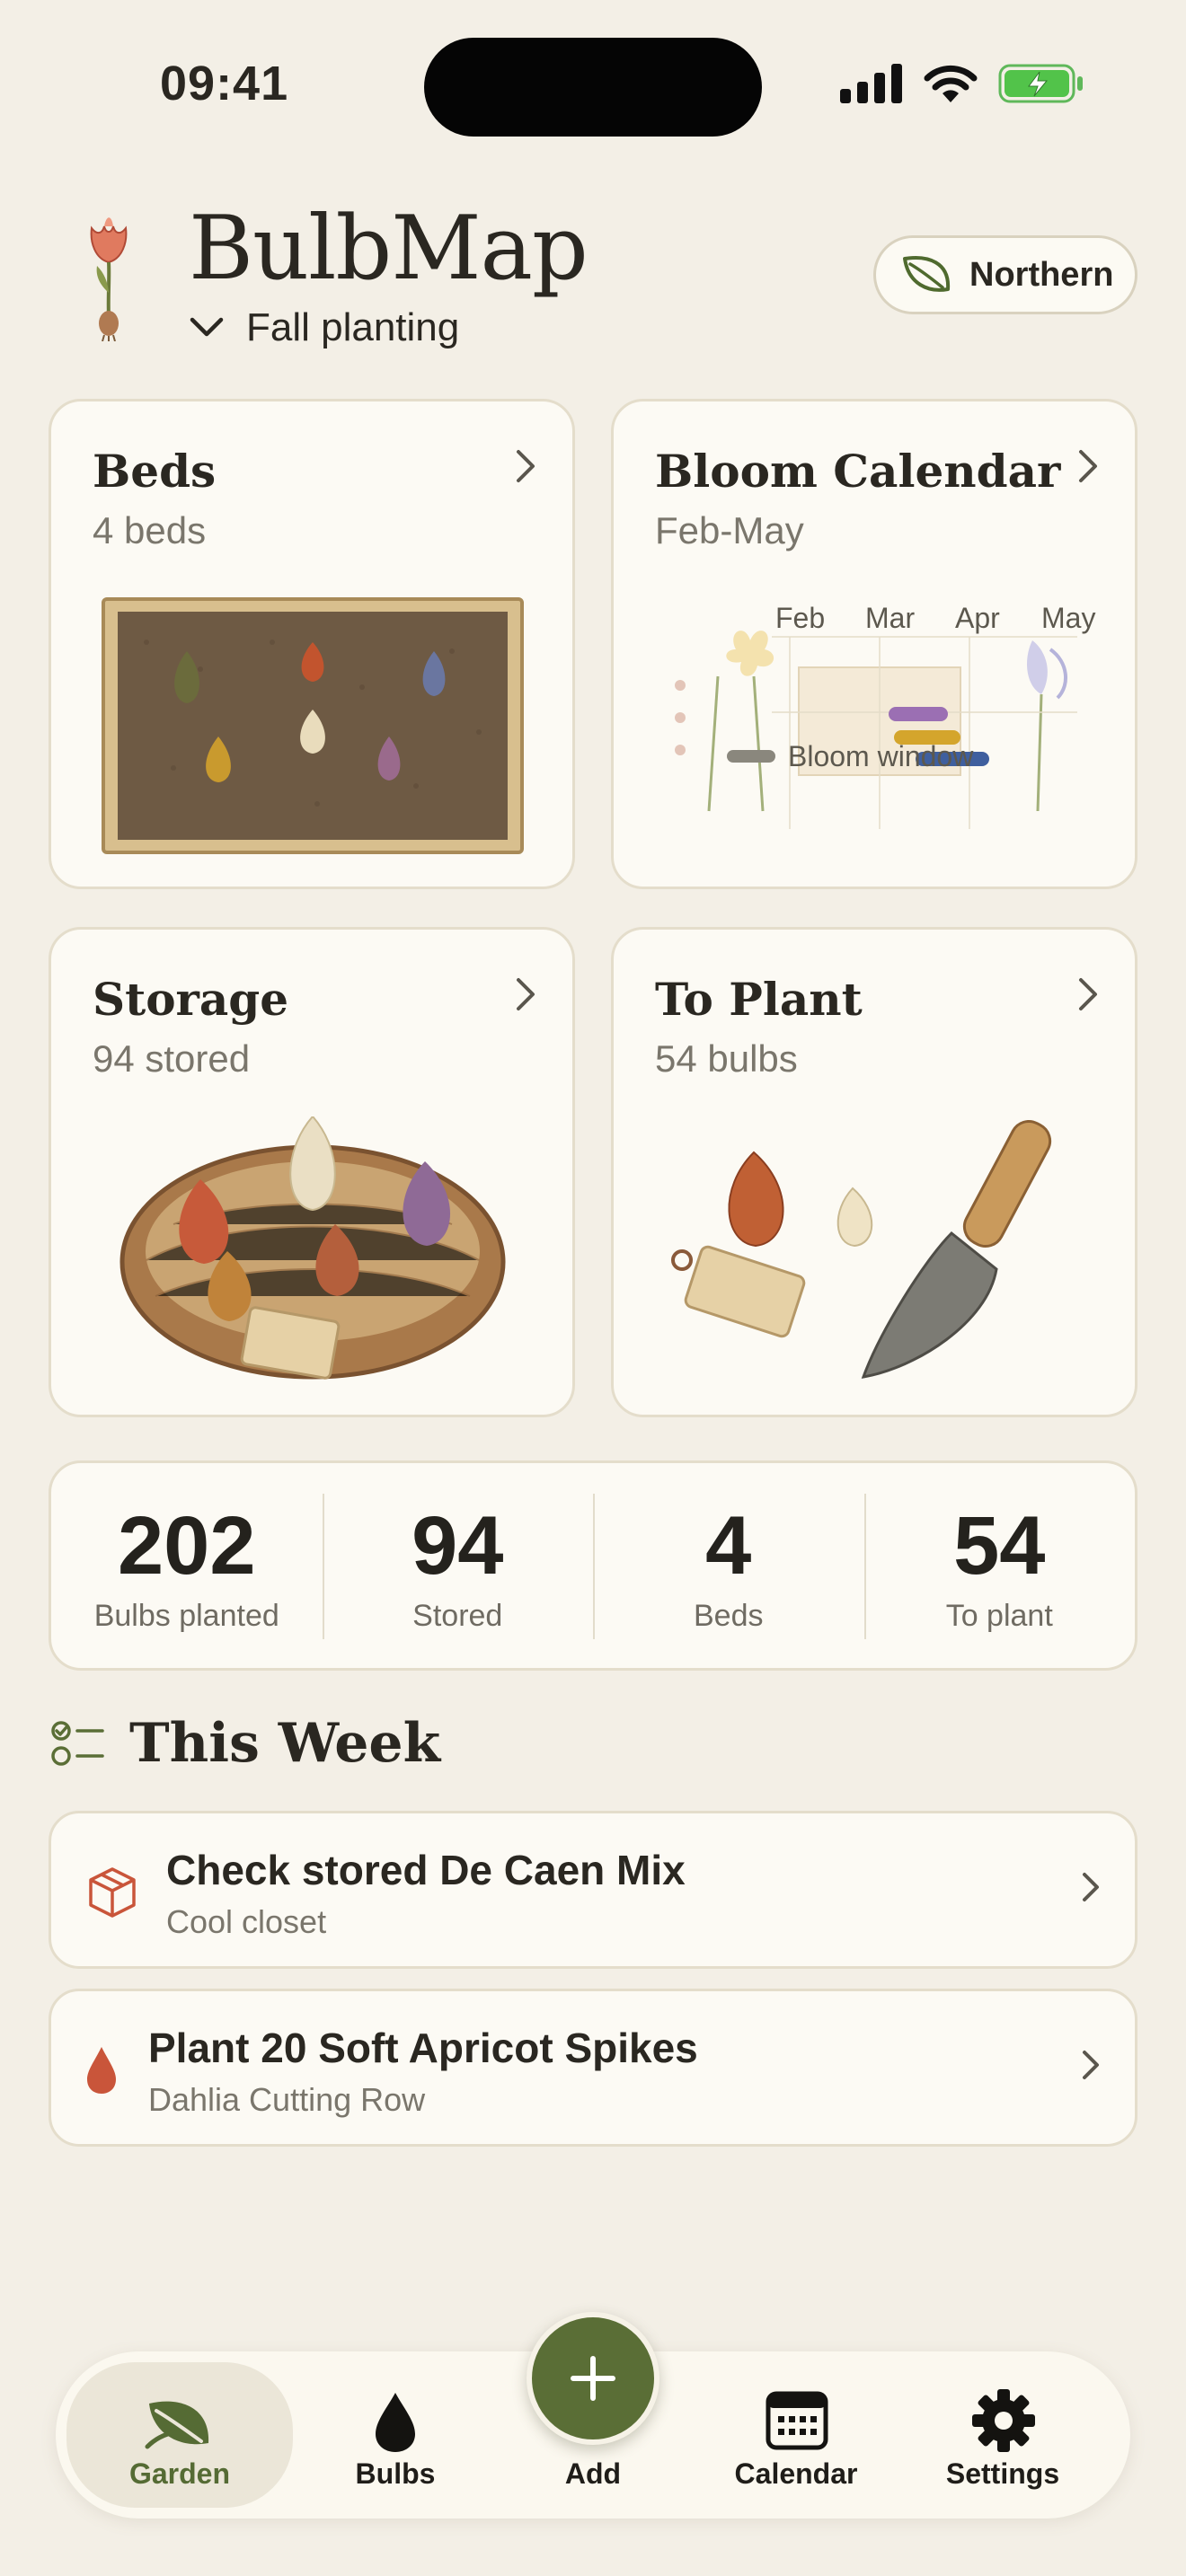 The height and width of the screenshot is (2576, 1186). I want to click on tab-label: Garden, so click(179, 2473).